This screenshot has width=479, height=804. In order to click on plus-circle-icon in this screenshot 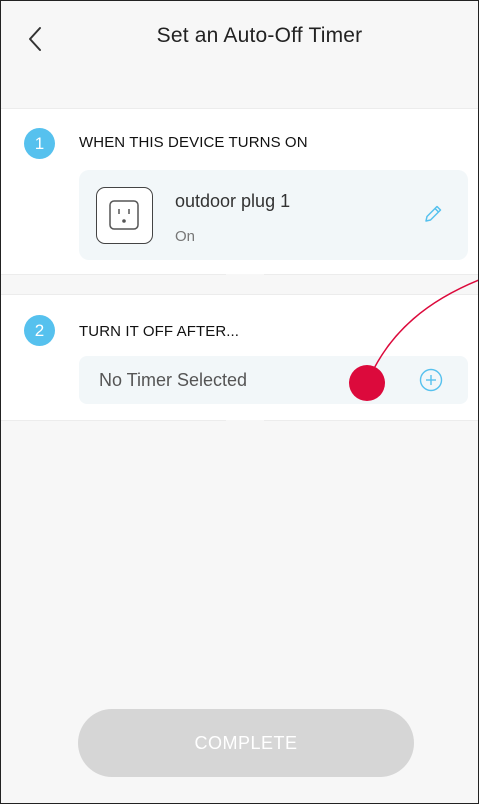, I will do `click(431, 380)`.